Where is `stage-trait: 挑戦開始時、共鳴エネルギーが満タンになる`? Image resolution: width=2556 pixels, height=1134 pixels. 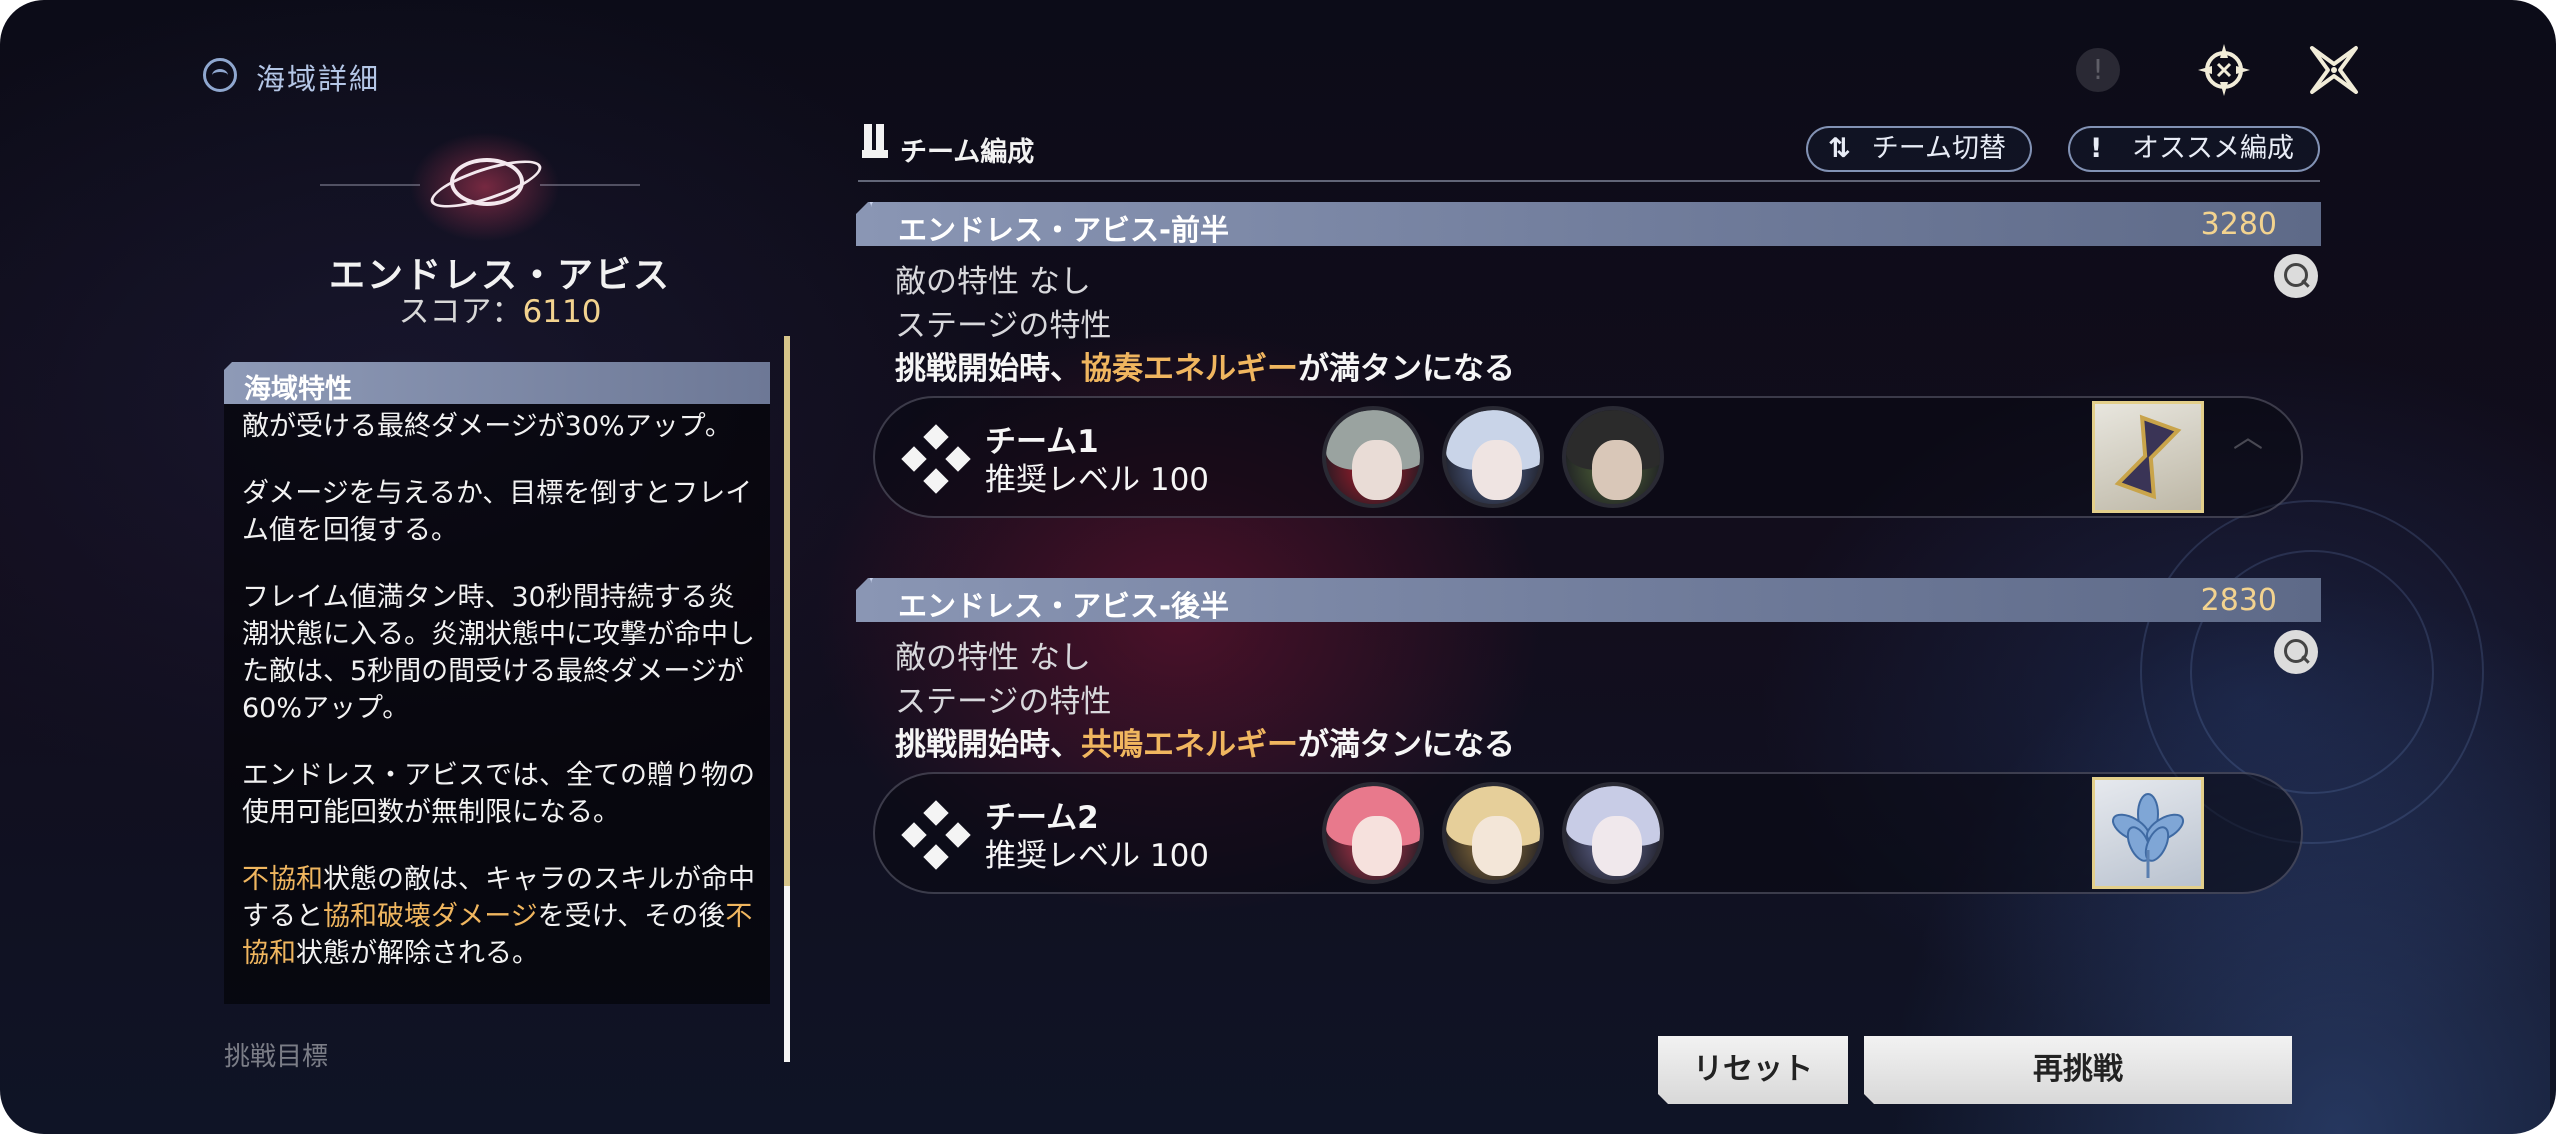 stage-trait: 挑戦開始時、共鳴エネルギーが満タンになる is located at coordinates (1205, 745).